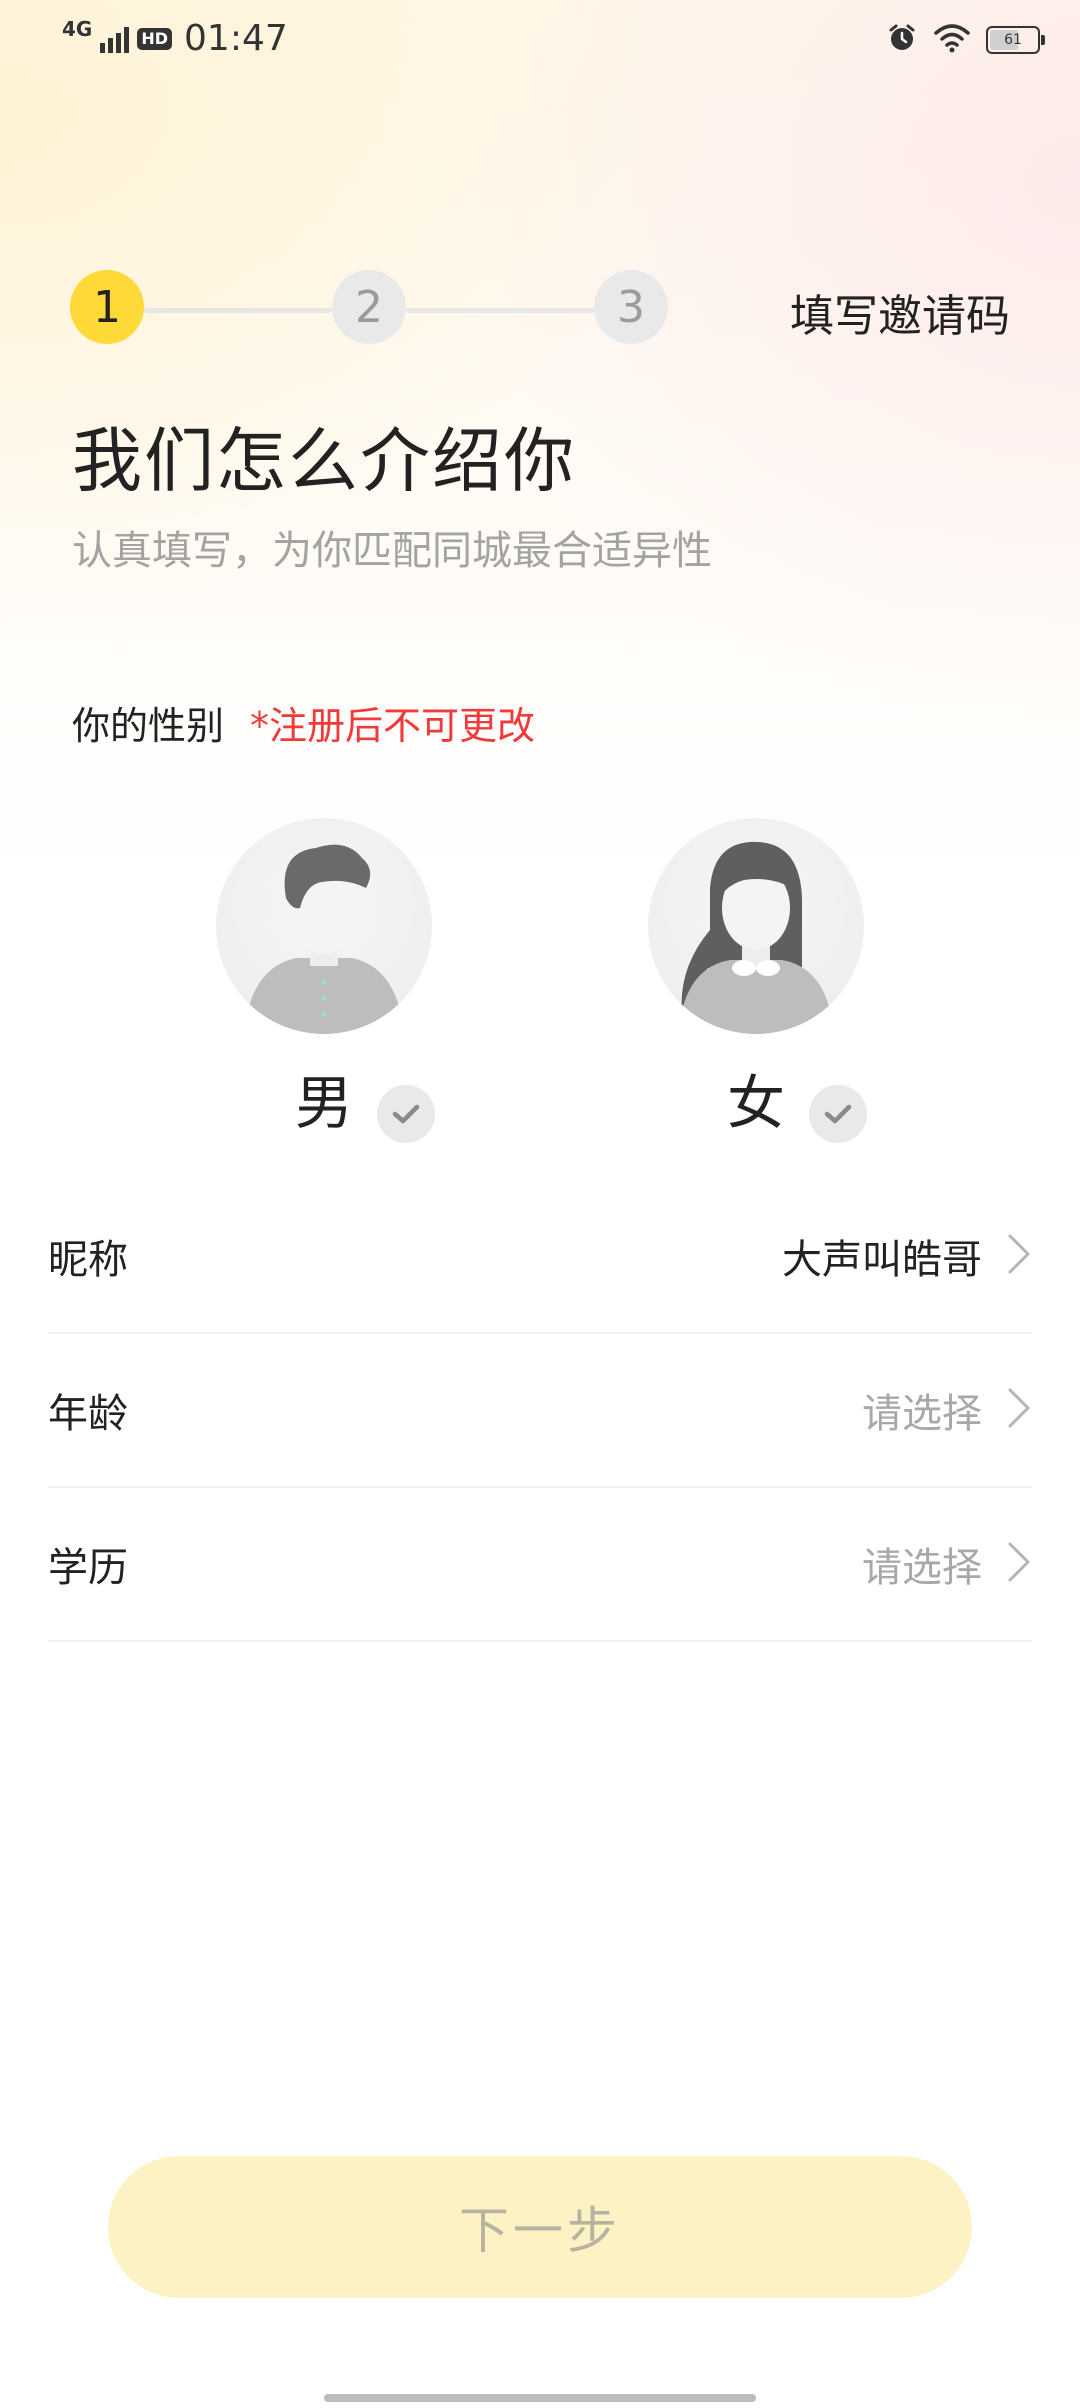 The image size is (1080, 2408). I want to click on battery-level: 61, so click(1013, 40).